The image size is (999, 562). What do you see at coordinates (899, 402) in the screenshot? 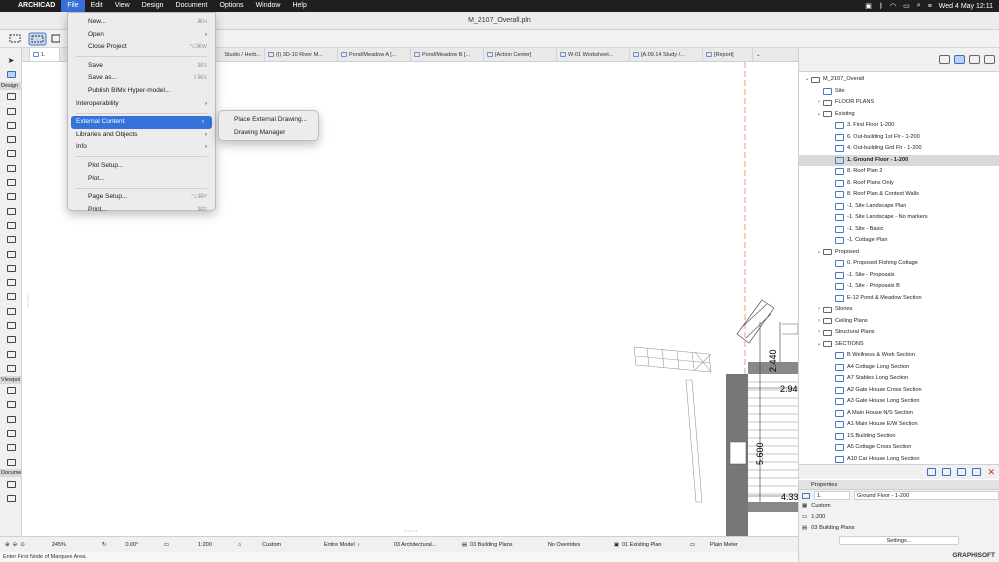
I see `navigator-item: A3 Gate House Long Section` at bounding box center [899, 402].